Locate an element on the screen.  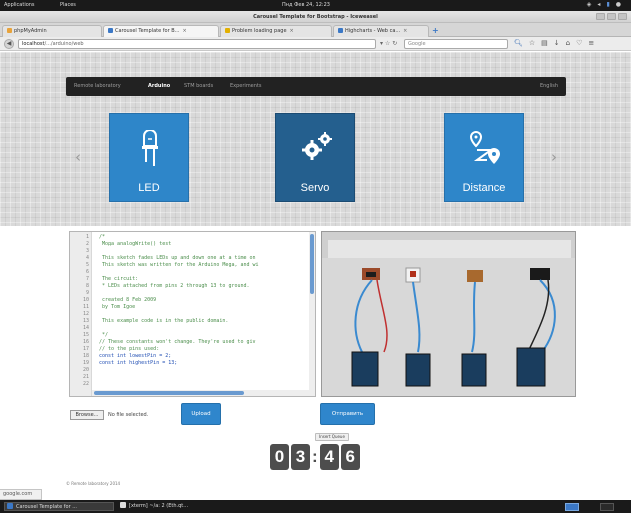
line-number: 6 is located at coordinates (87, 272).